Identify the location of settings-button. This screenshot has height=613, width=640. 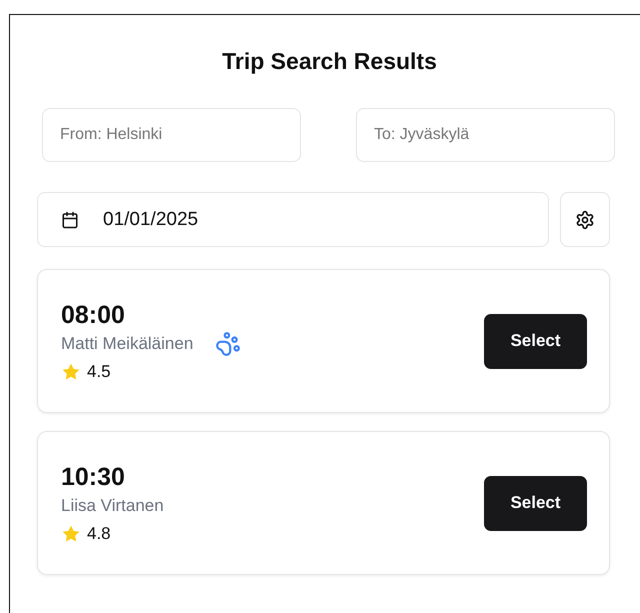
(585, 219).